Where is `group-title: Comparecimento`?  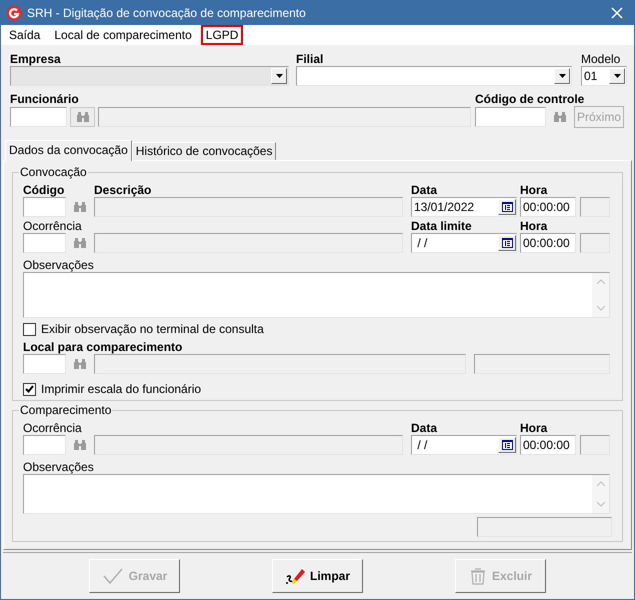
group-title: Comparecimento is located at coordinates (65, 410).